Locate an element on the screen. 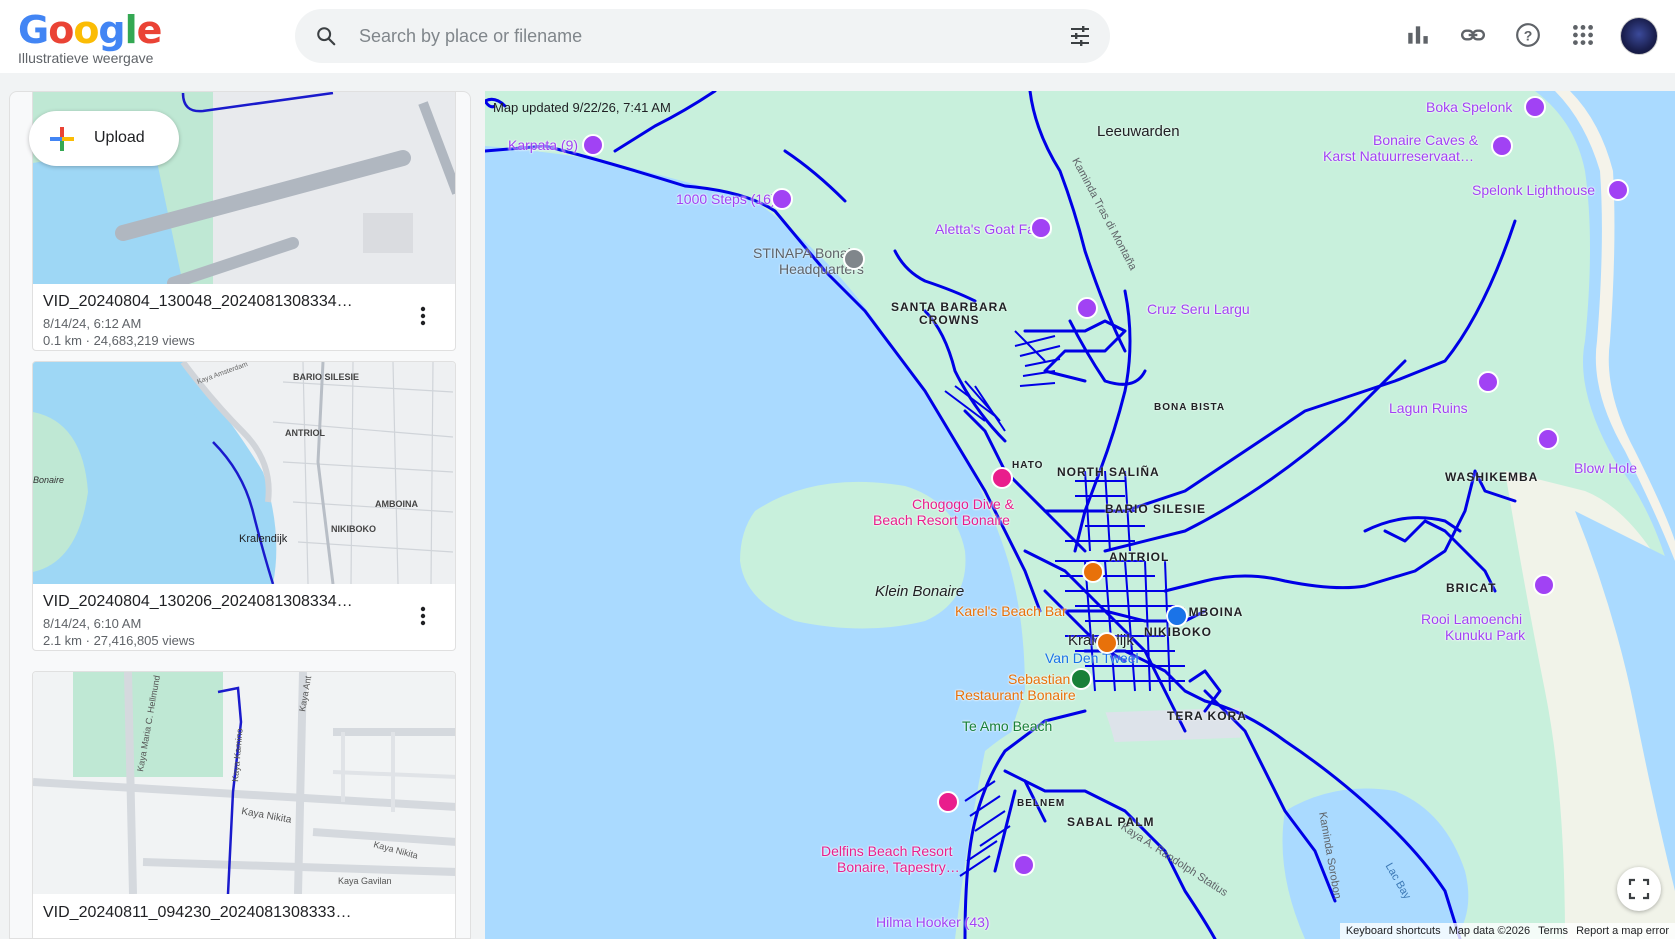  map-data-attribution: Map data ©2026 is located at coordinates (1489, 931).